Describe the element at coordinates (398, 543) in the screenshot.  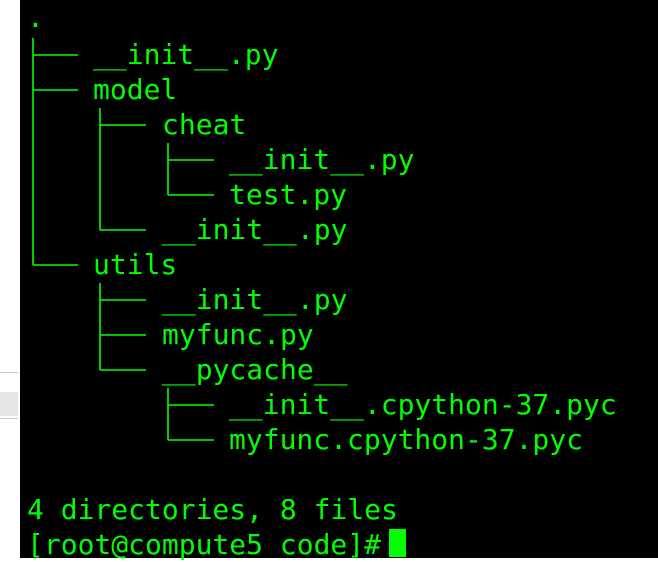
I see `text-cursor` at that location.